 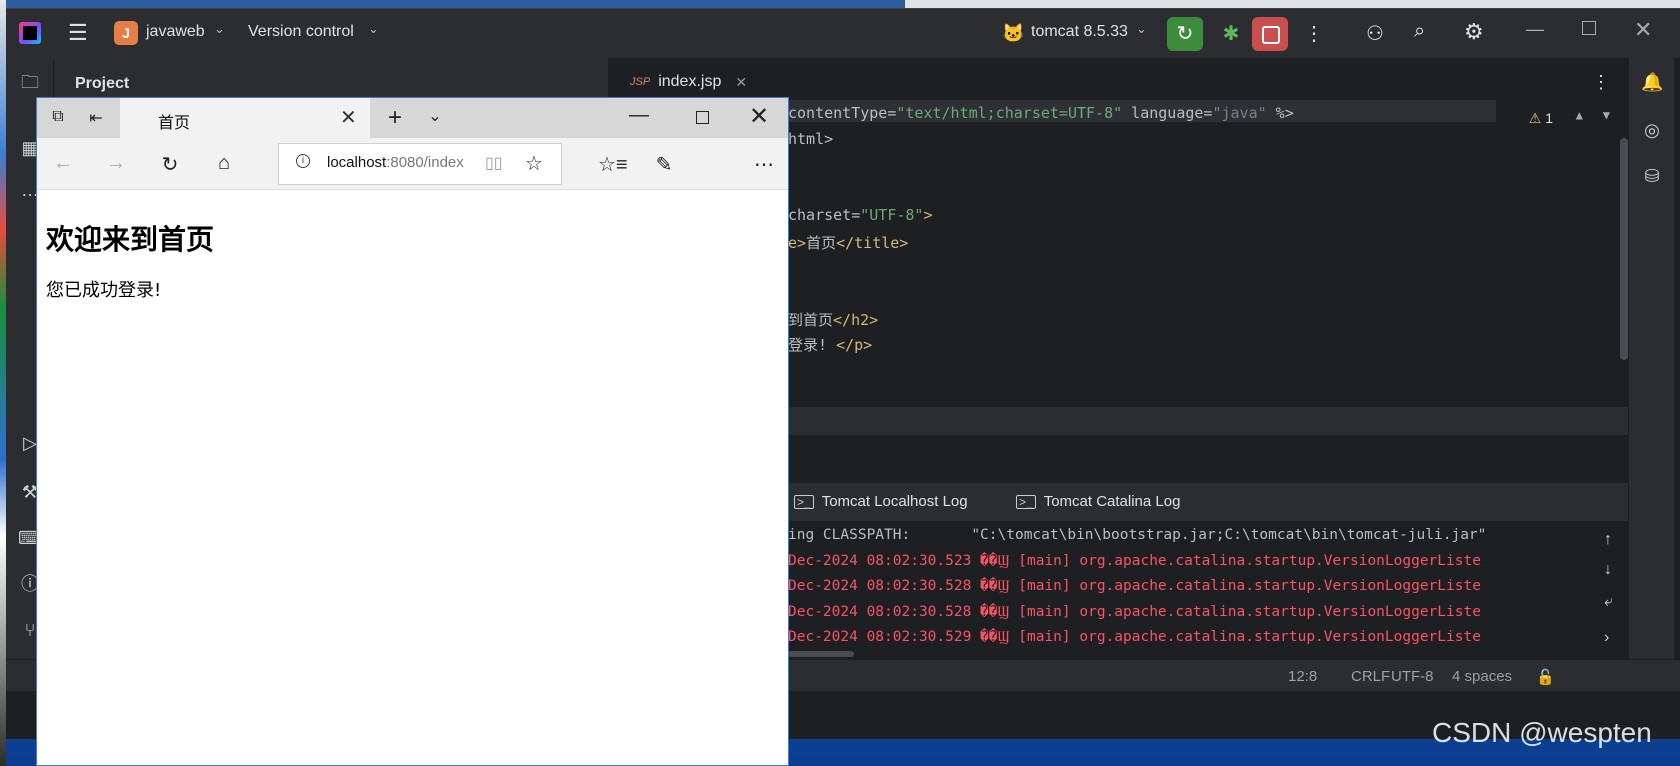 I want to click on jsp-file-icon: JSP, so click(x=640, y=82).